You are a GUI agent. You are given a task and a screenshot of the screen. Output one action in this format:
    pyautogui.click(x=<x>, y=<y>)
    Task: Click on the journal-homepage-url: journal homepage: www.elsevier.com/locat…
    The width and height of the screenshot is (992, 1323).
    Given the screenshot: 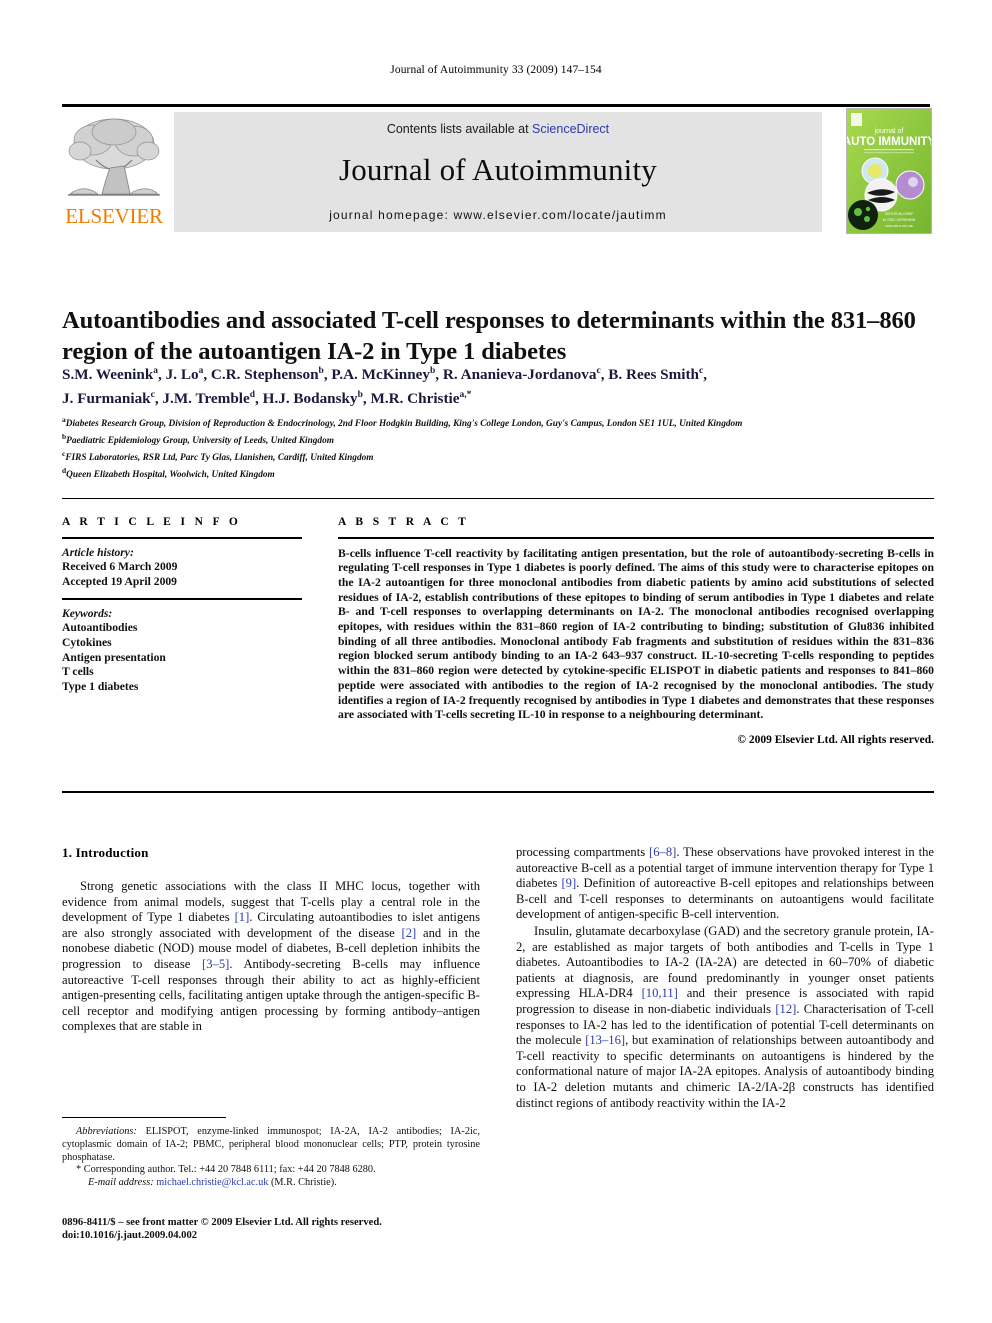 What is the action you would take?
    pyautogui.click(x=498, y=215)
    